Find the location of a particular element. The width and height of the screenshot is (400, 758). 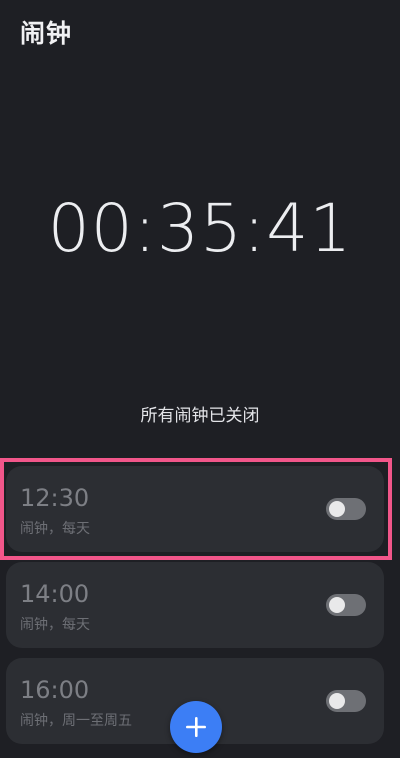

add-alarm-button is located at coordinates (196, 727).